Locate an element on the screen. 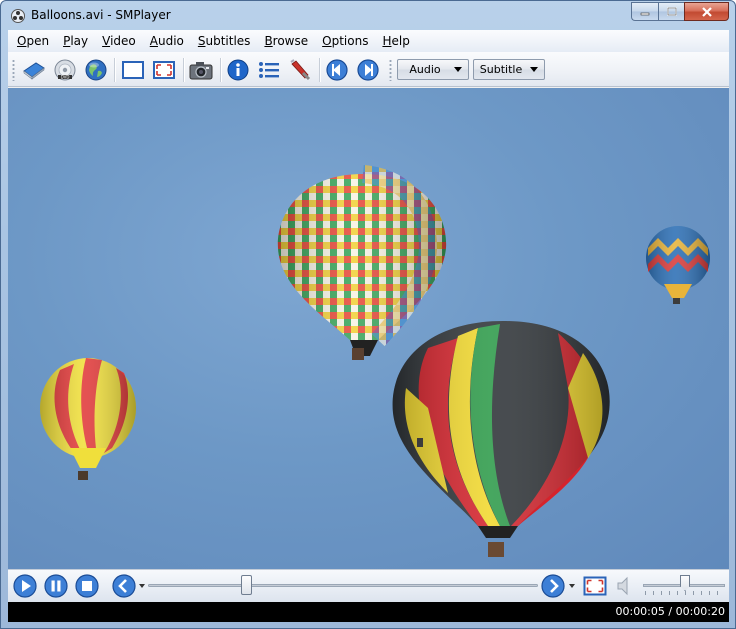 The image size is (736, 629). playlist-icon is located at coordinates (269, 70).